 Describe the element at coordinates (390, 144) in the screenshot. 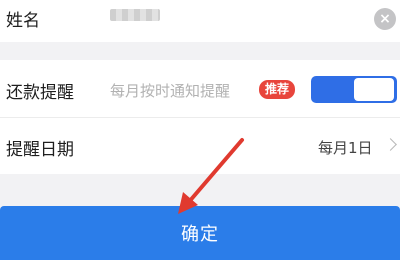

I see `chevron-right-icon` at that location.